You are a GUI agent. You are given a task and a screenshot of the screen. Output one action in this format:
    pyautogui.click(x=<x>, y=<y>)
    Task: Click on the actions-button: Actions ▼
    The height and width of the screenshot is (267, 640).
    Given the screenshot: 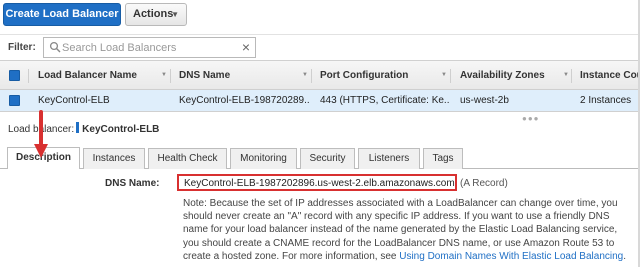 What is the action you would take?
    pyautogui.click(x=156, y=14)
    